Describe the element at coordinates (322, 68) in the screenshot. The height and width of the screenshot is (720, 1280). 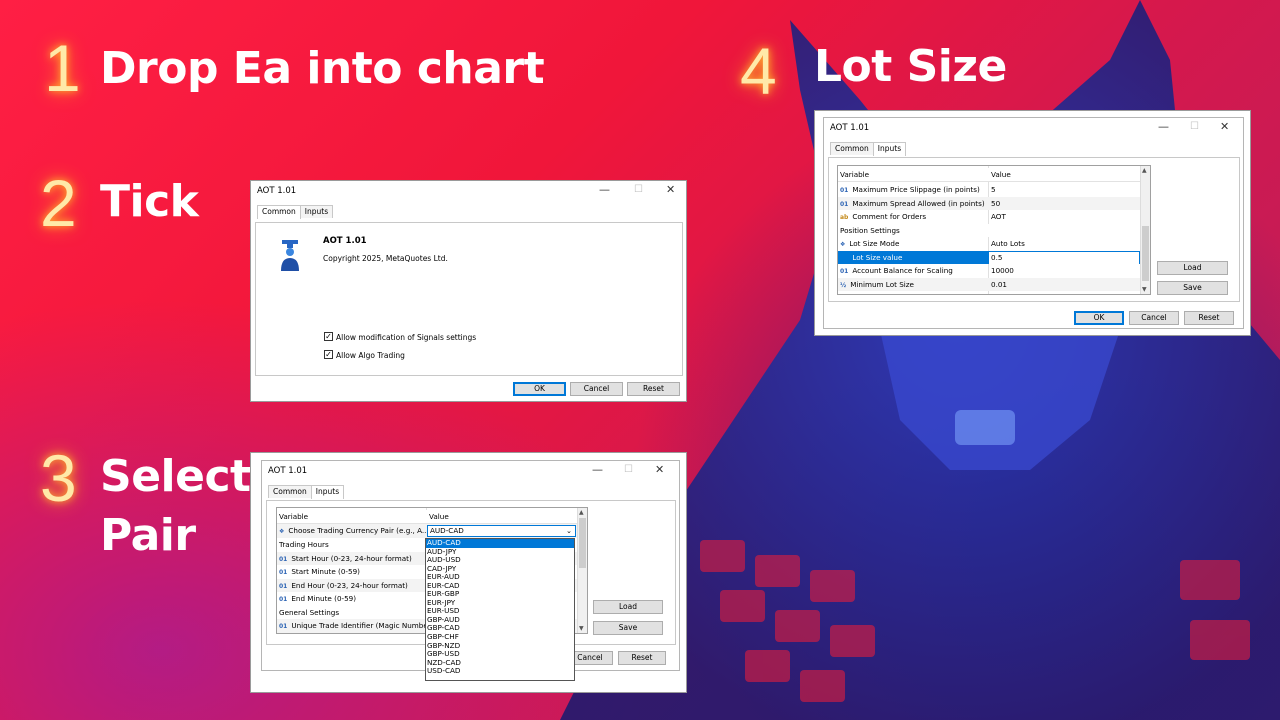
I see `step-1-title: Drop Ea into chart` at that location.